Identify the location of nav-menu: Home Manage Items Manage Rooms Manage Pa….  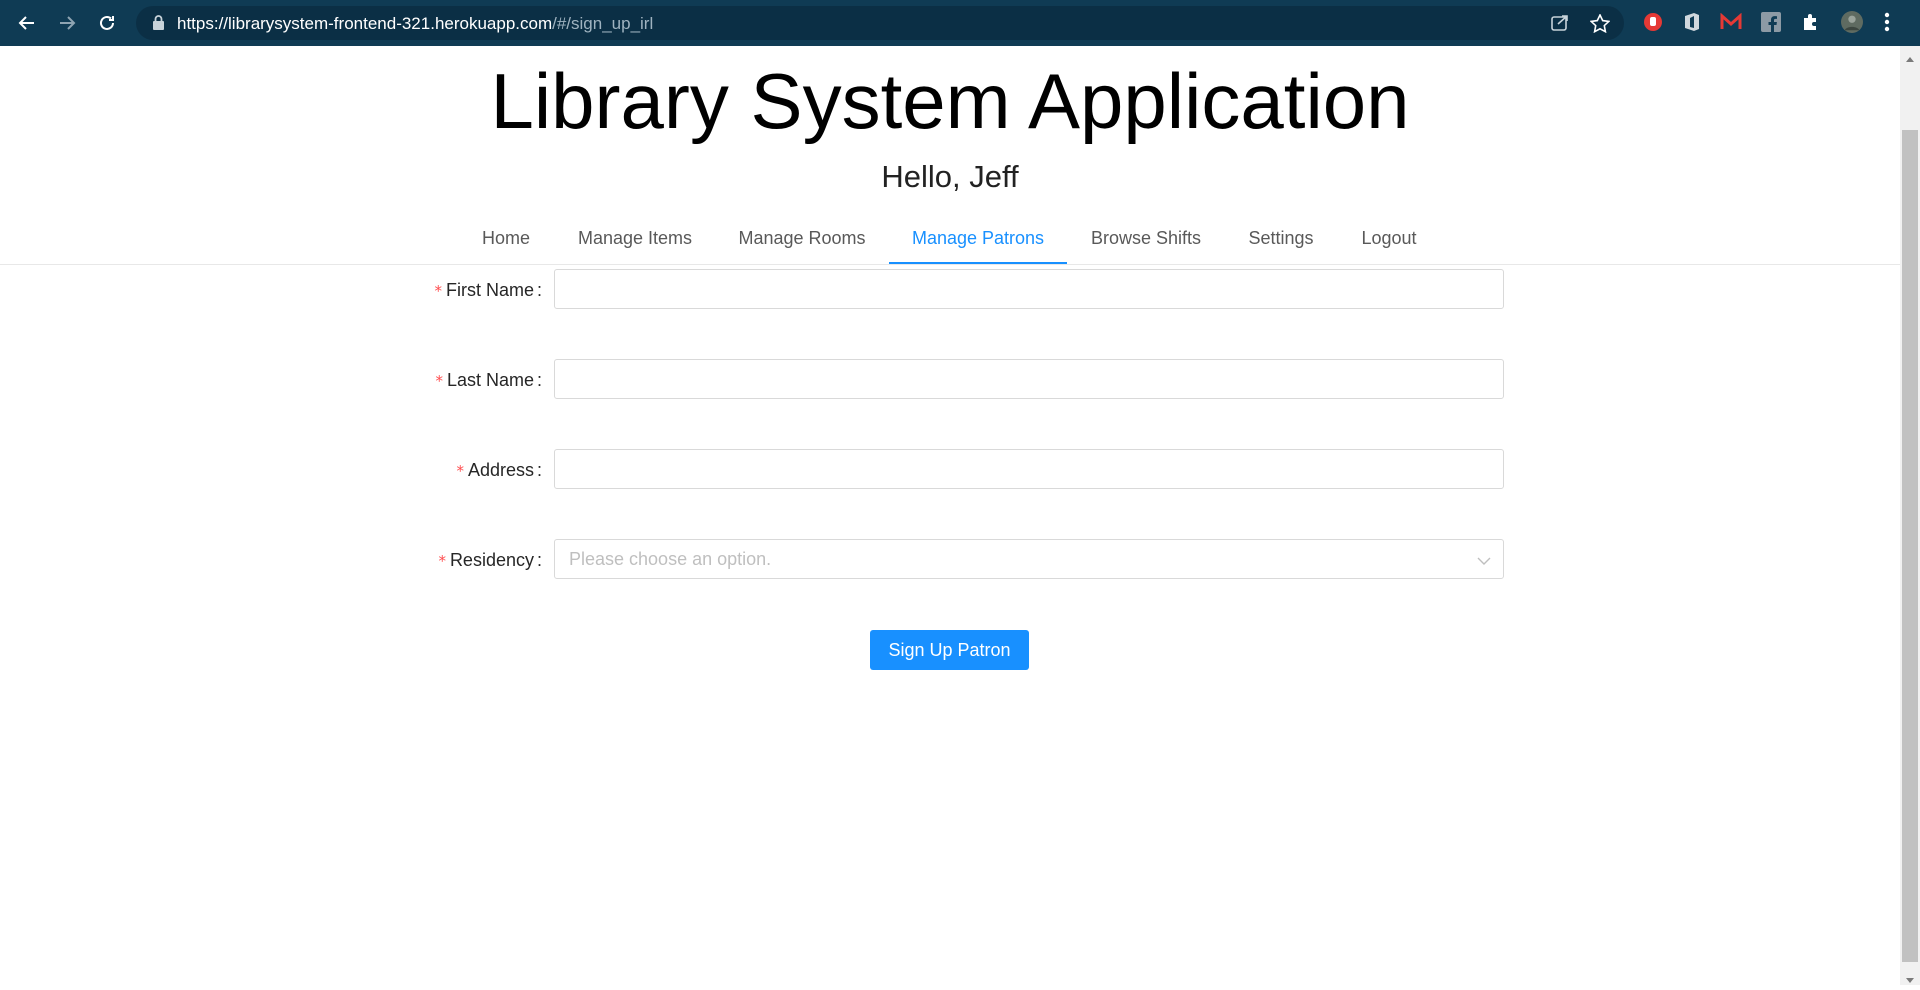
(950, 241).